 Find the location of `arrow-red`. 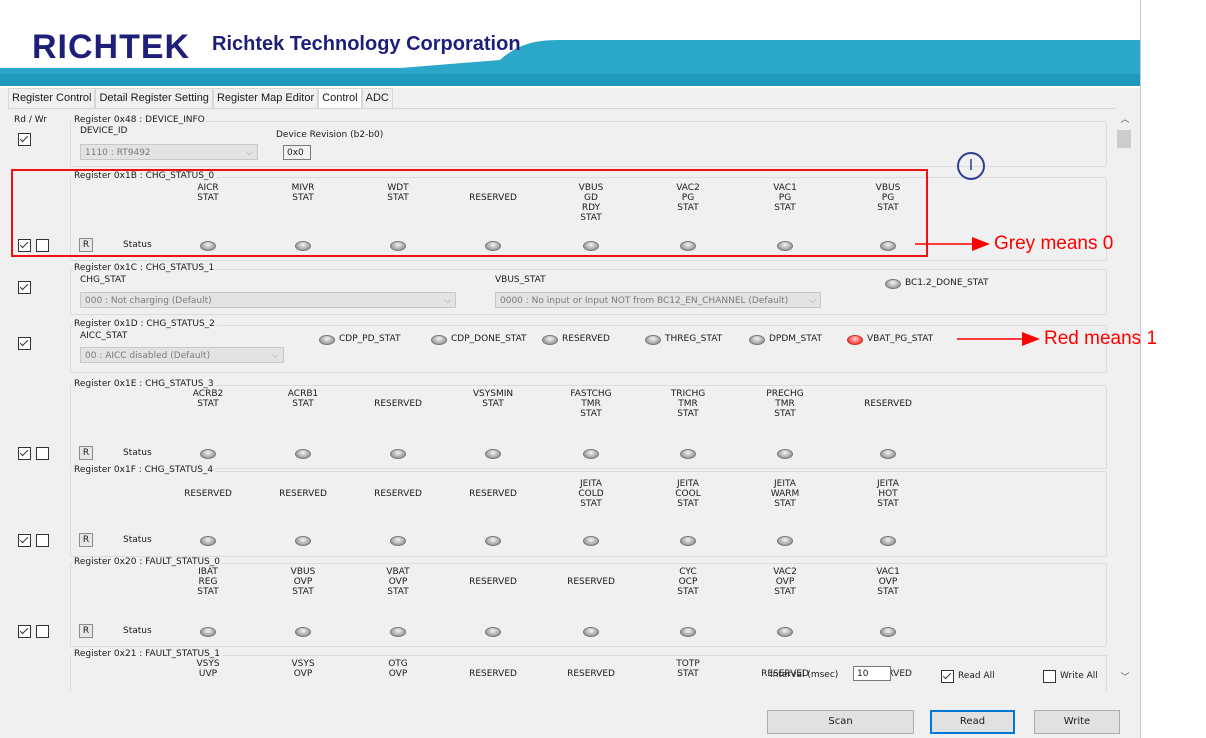

arrow-red is located at coordinates (998, 339).